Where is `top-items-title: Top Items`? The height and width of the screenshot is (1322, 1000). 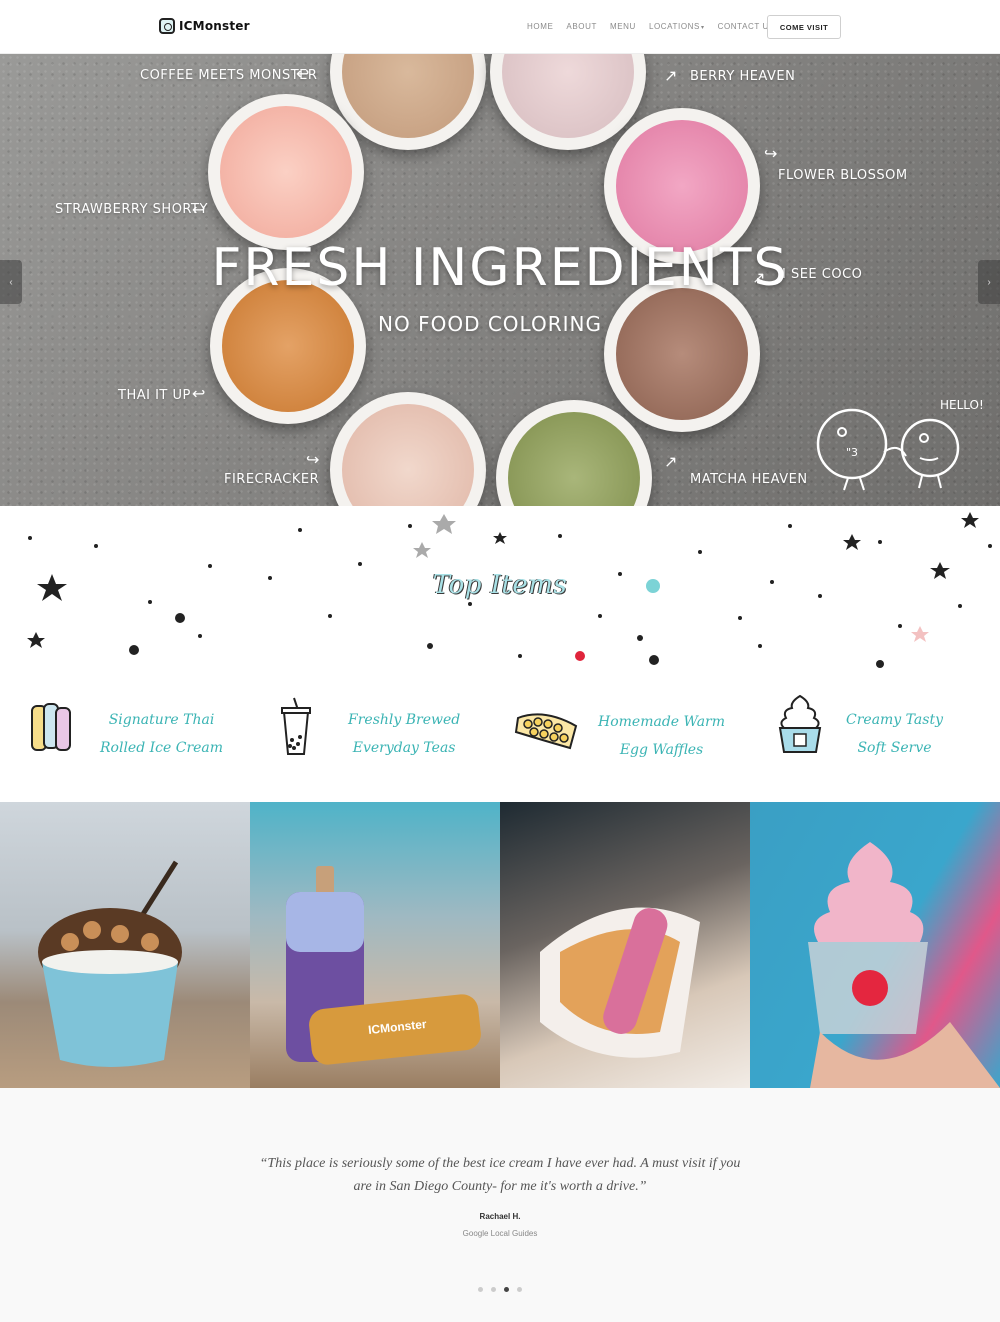 top-items-title: Top Items is located at coordinates (500, 585).